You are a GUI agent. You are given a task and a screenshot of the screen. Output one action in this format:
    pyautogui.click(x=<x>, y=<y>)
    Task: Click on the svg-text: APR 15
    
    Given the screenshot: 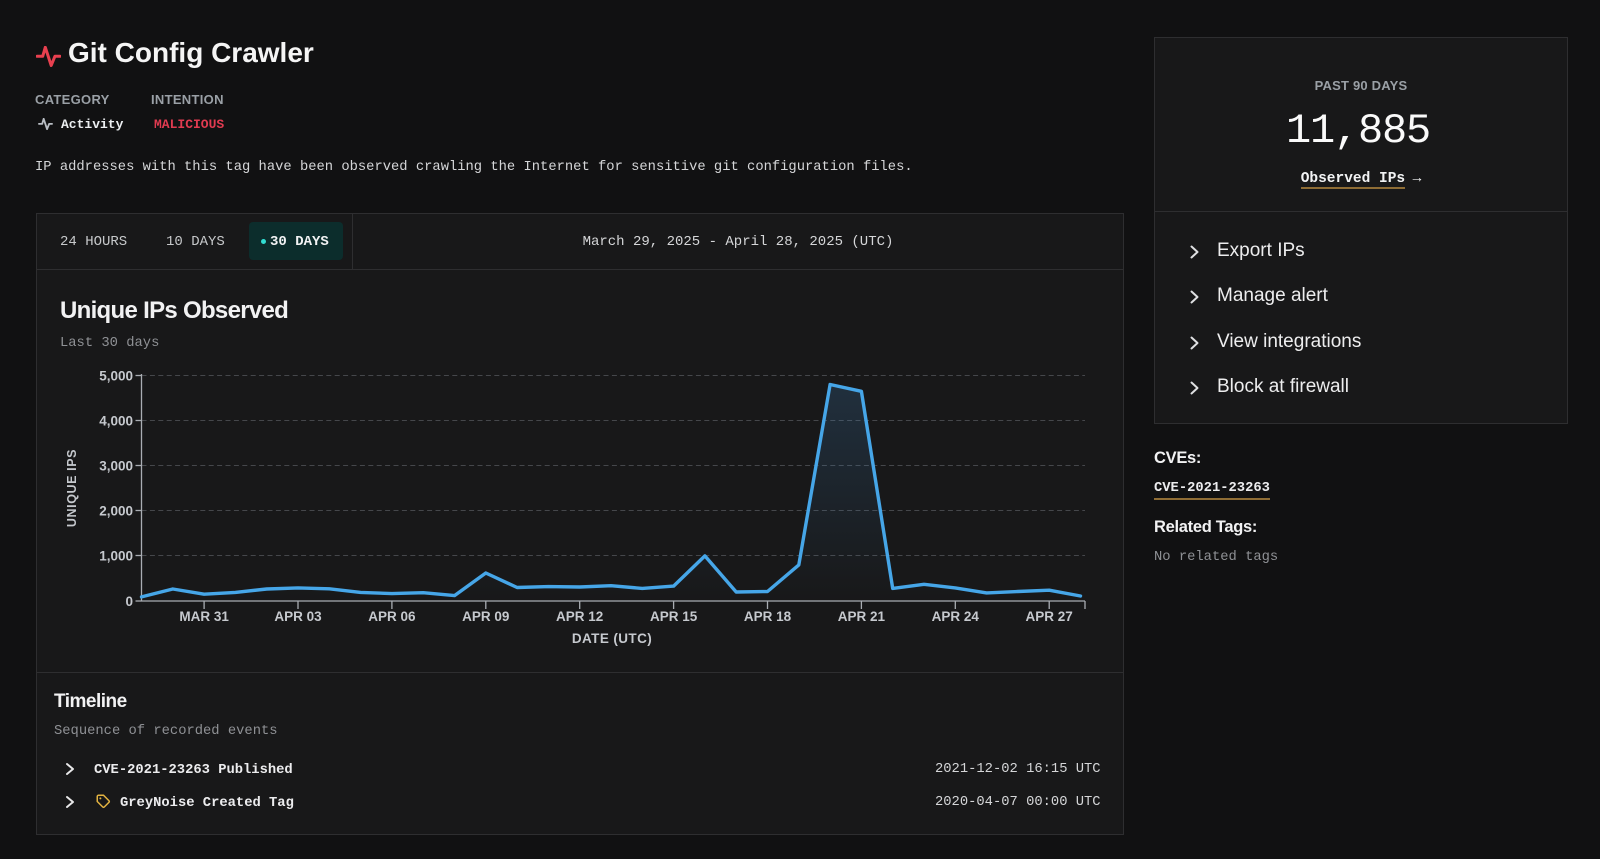 What is the action you would take?
    pyautogui.click(x=674, y=616)
    